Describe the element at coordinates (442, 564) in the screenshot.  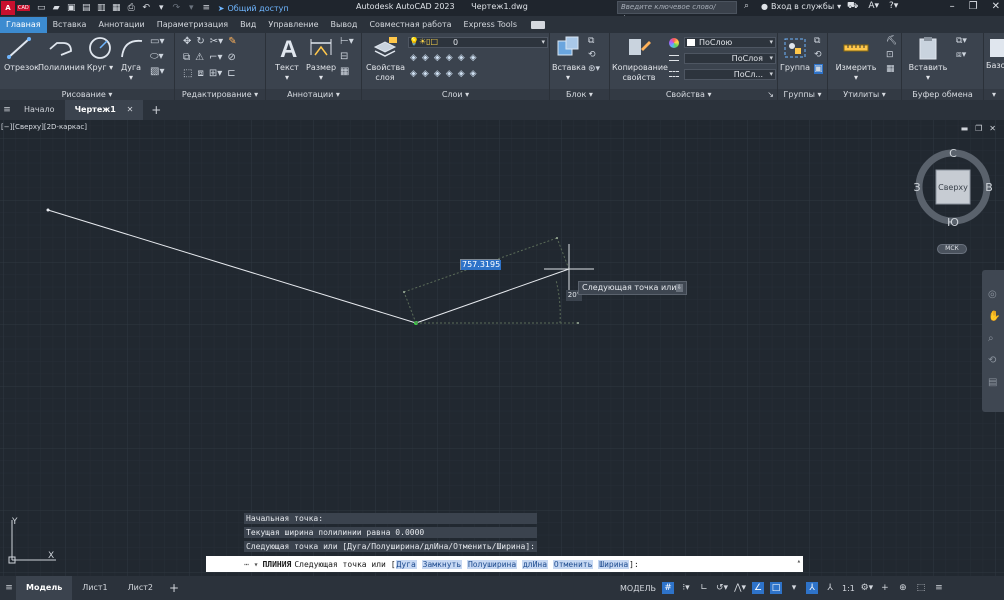
I see `command-option: Замкнуть` at that location.